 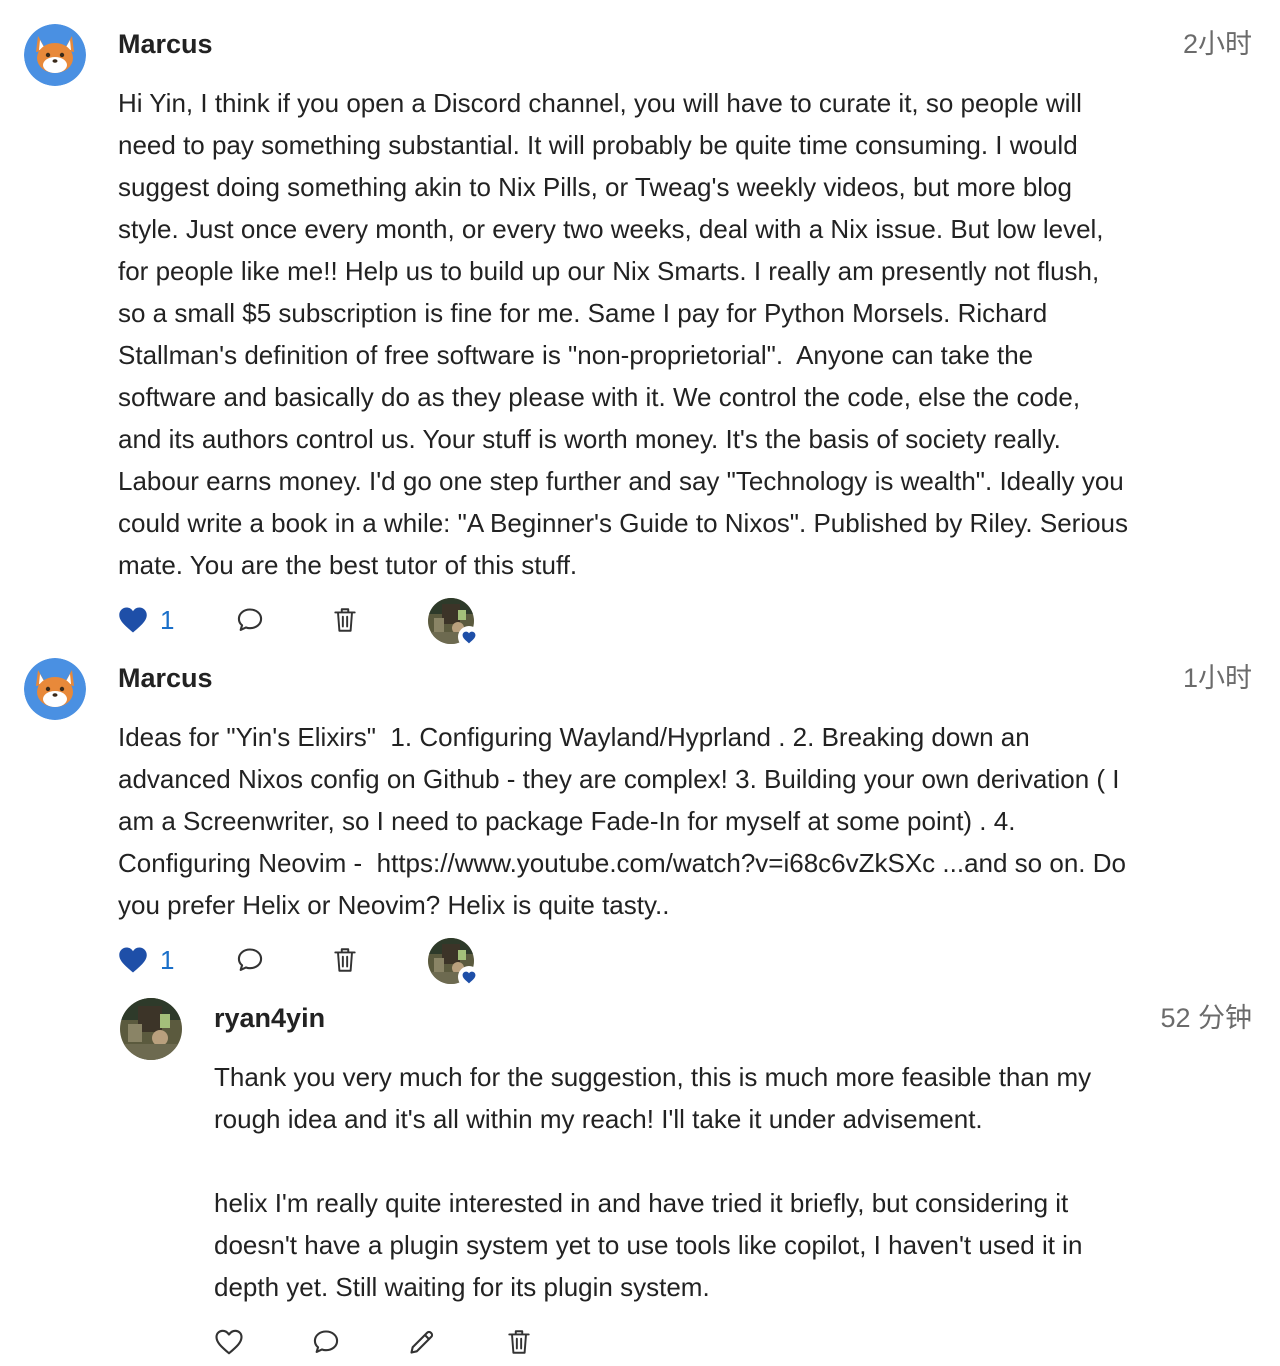 What do you see at coordinates (1217, 678) in the screenshot?
I see `comment-timestamp: 1小时` at bounding box center [1217, 678].